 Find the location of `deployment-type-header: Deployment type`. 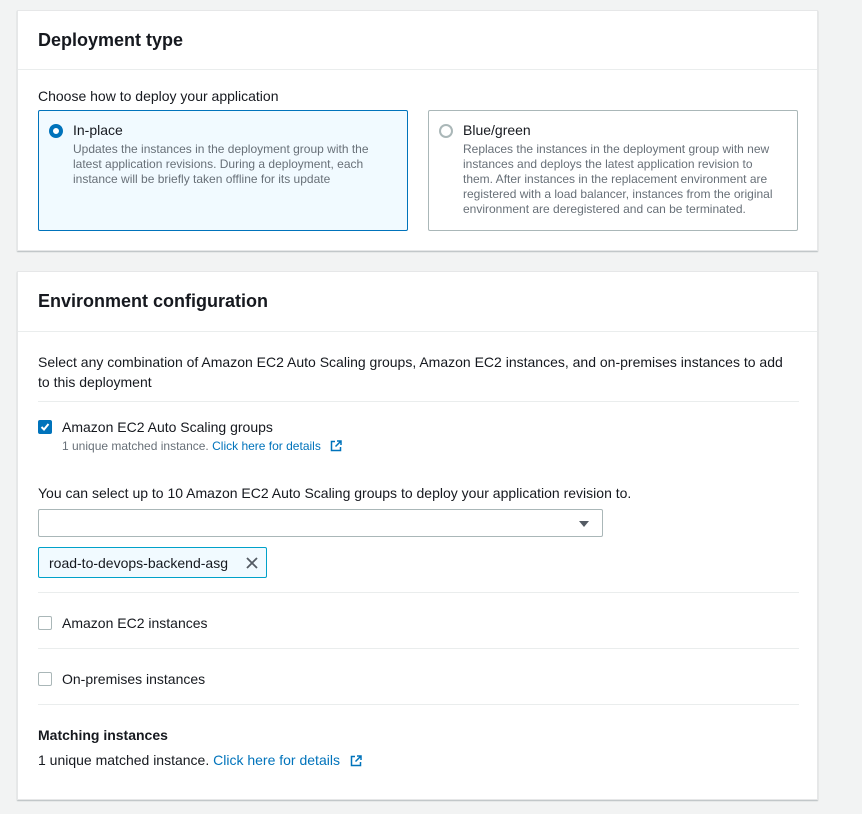

deployment-type-header: Deployment type is located at coordinates (417, 40).